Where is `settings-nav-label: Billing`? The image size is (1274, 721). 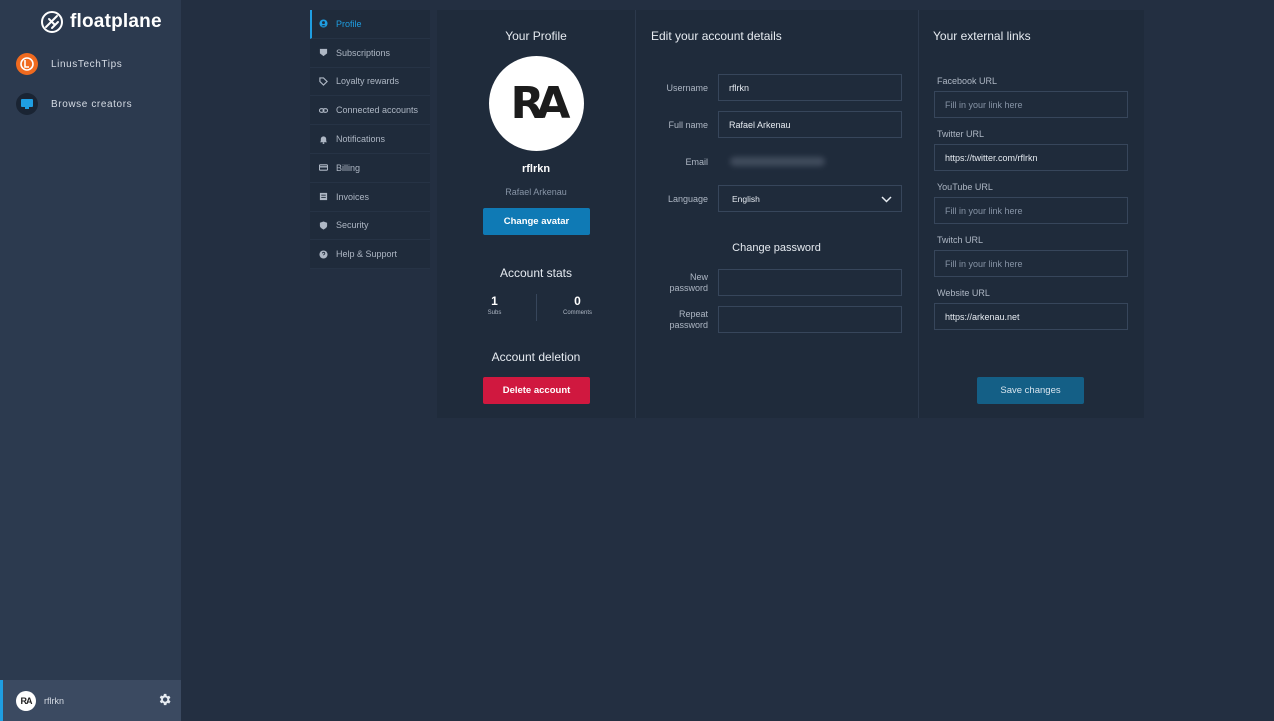 settings-nav-label: Billing is located at coordinates (348, 167).